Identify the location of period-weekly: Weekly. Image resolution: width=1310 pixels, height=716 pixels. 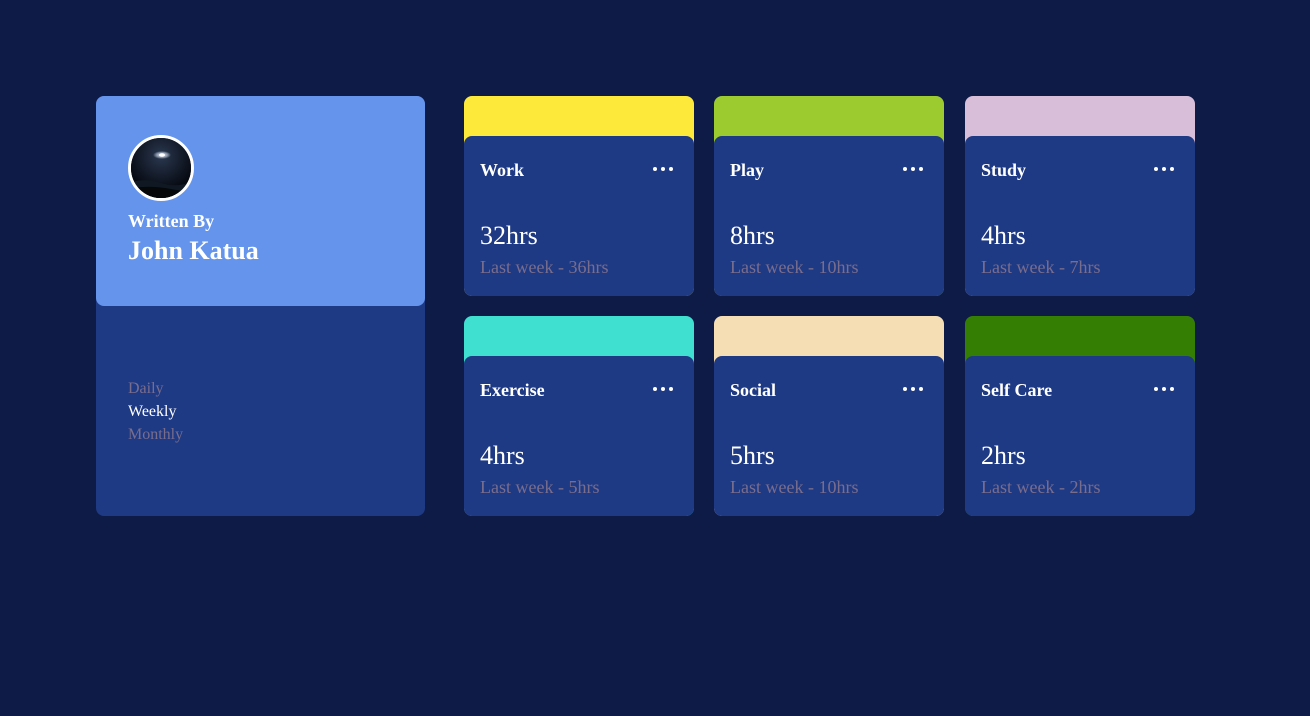
(155, 411).